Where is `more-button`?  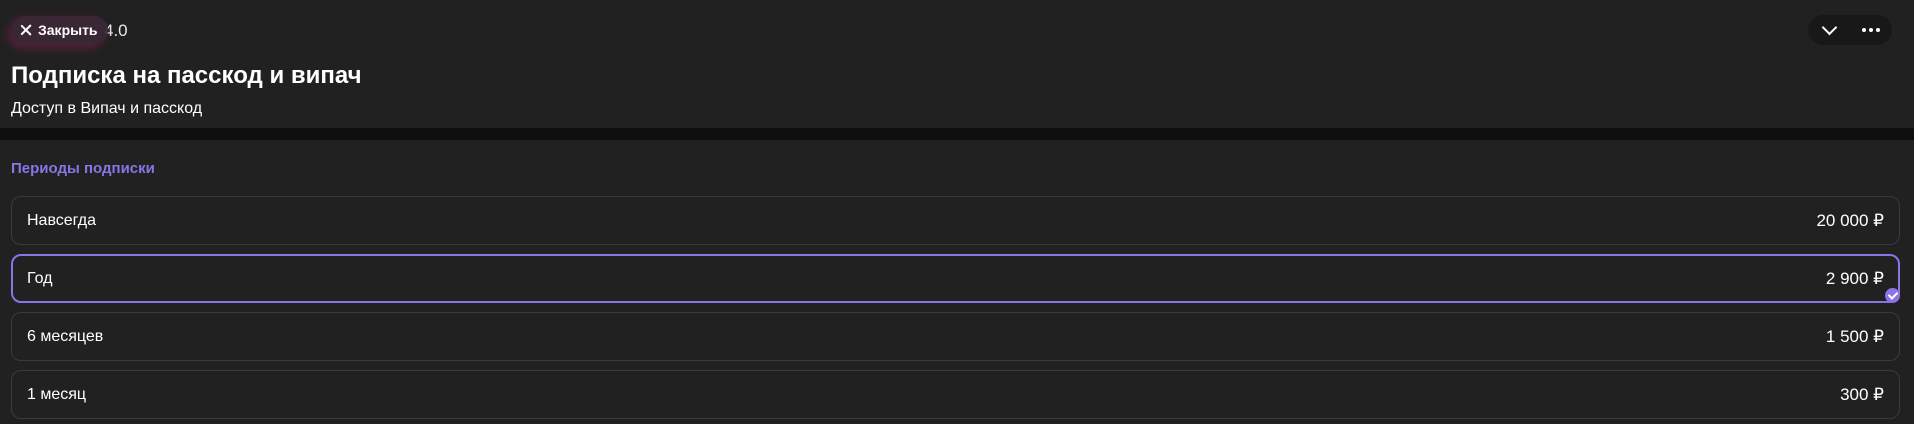 more-button is located at coordinates (1871, 30).